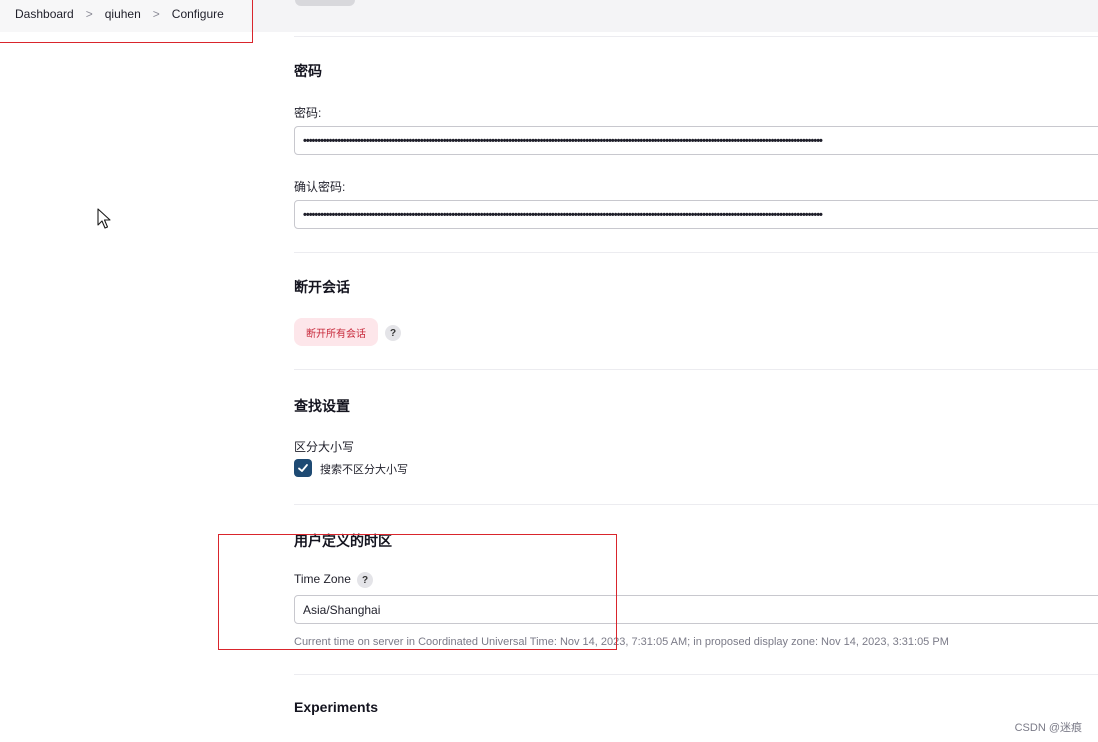 Image resolution: width=1098 pixels, height=742 pixels. I want to click on highlight-box-timezone, so click(417, 592).